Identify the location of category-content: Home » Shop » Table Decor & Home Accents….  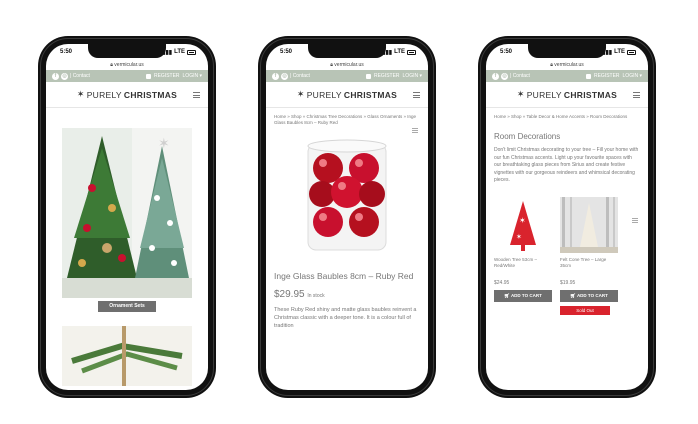
(567, 214).